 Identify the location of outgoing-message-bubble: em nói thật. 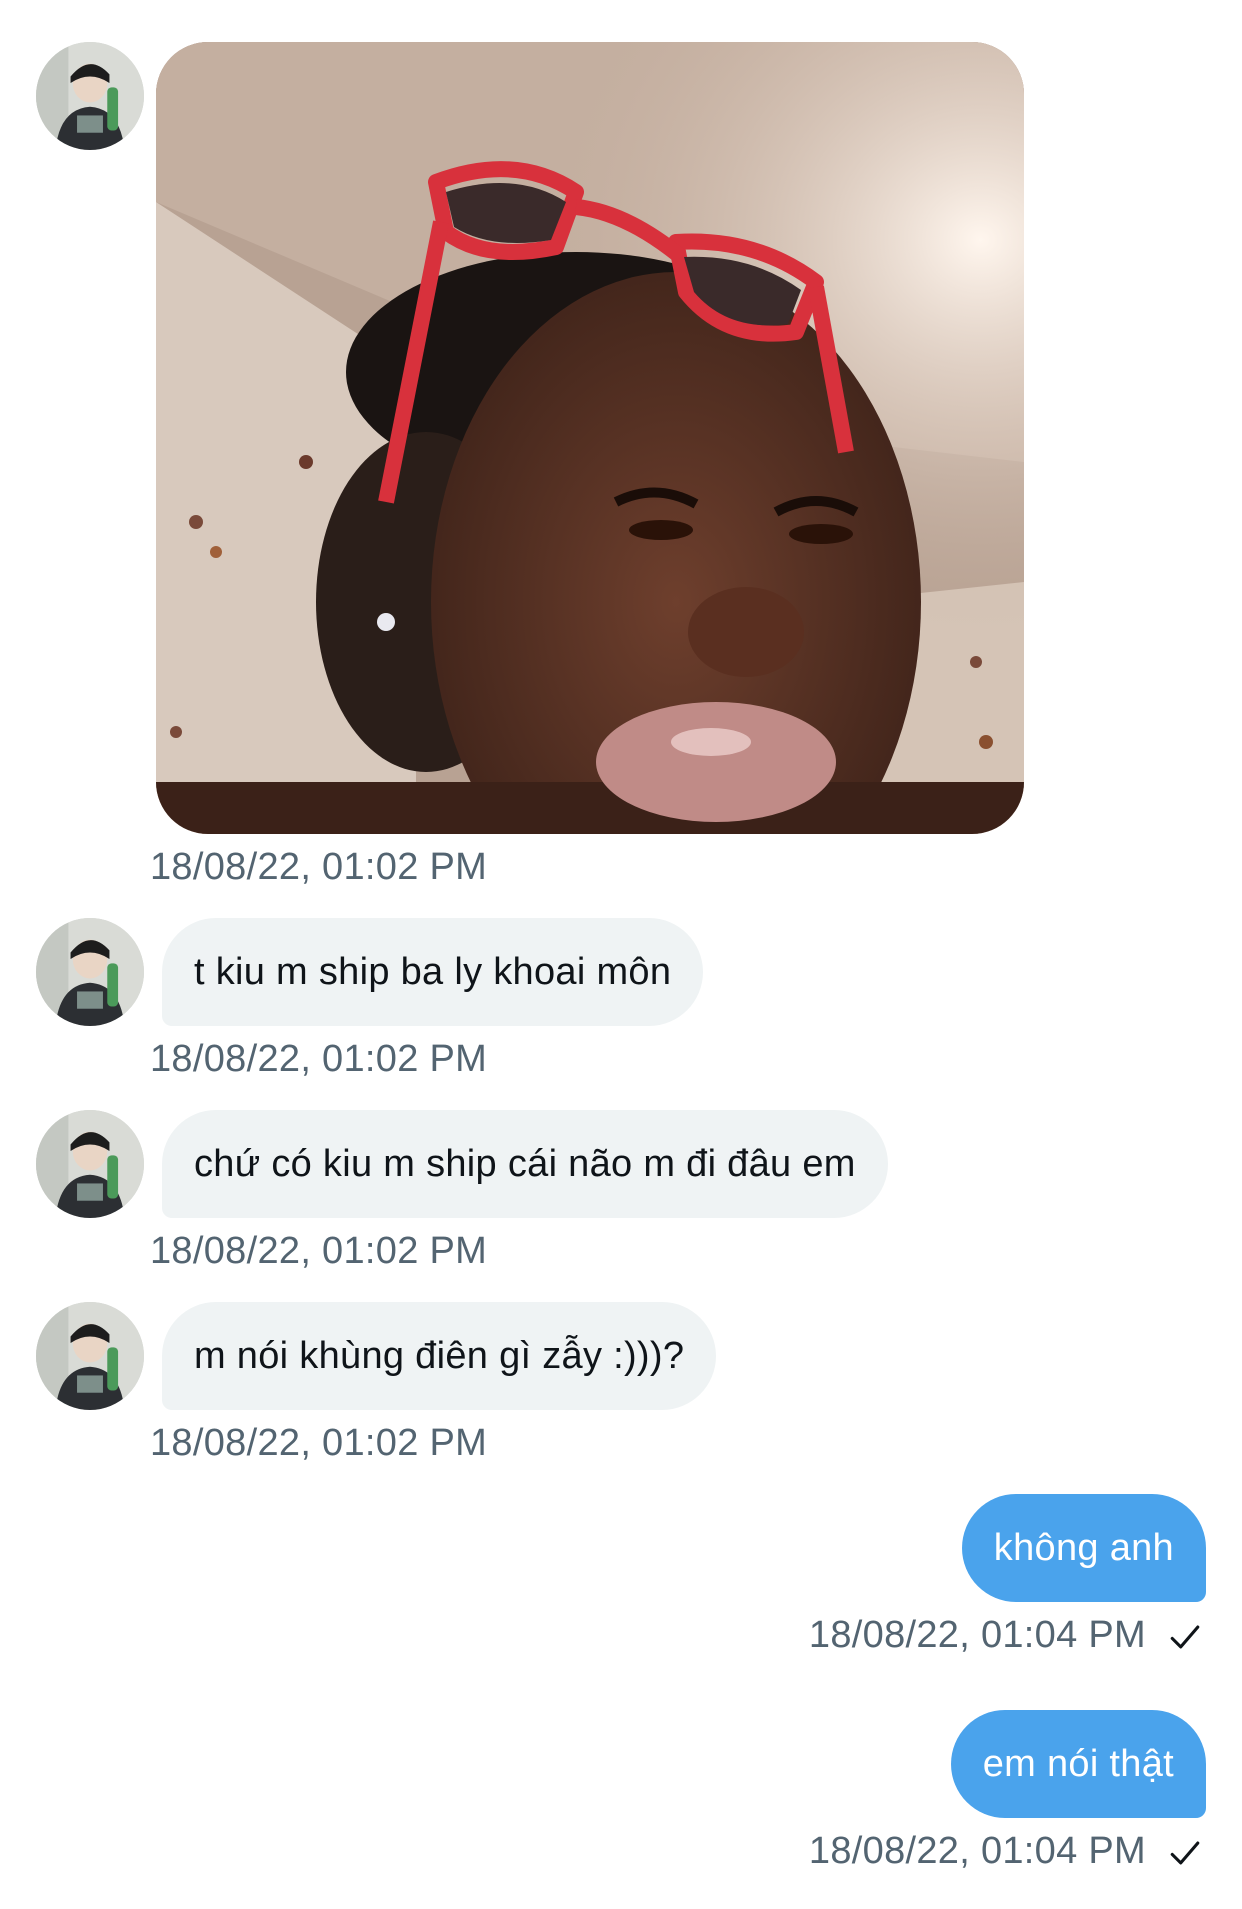
(1078, 1764).